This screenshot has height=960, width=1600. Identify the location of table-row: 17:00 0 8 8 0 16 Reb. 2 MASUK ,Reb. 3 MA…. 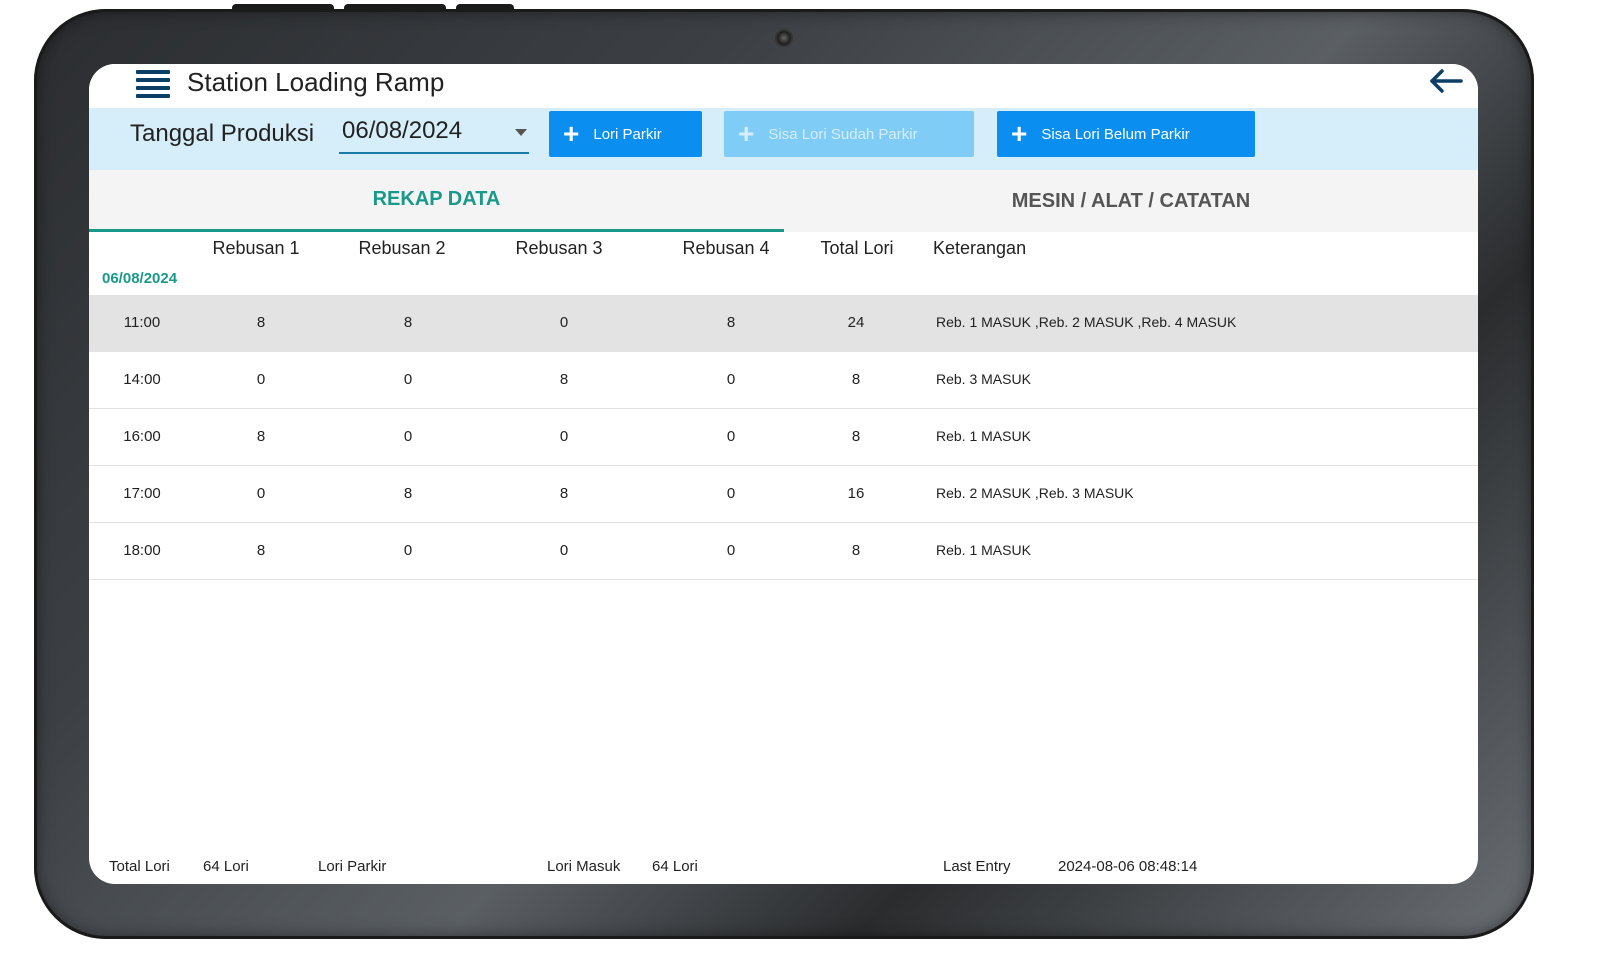
(783, 494).